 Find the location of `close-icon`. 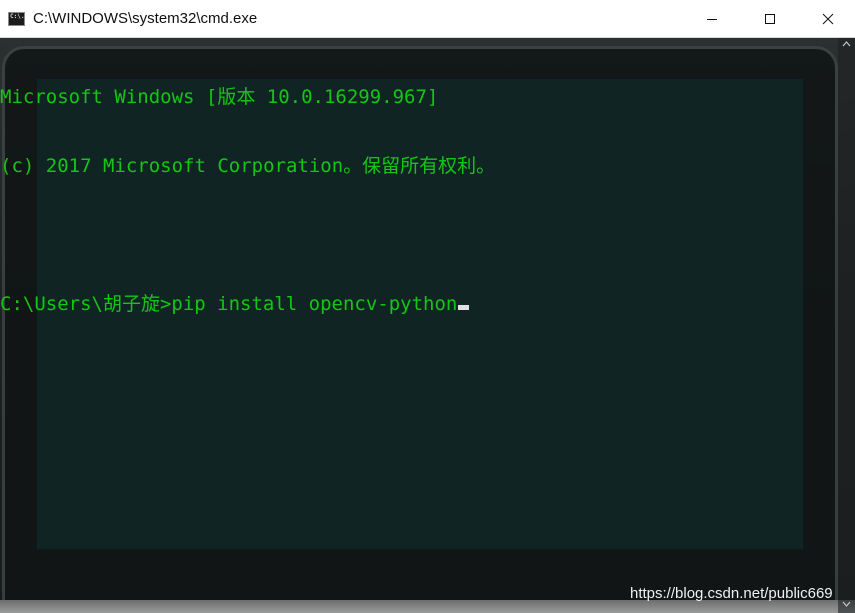

close-icon is located at coordinates (828, 19).